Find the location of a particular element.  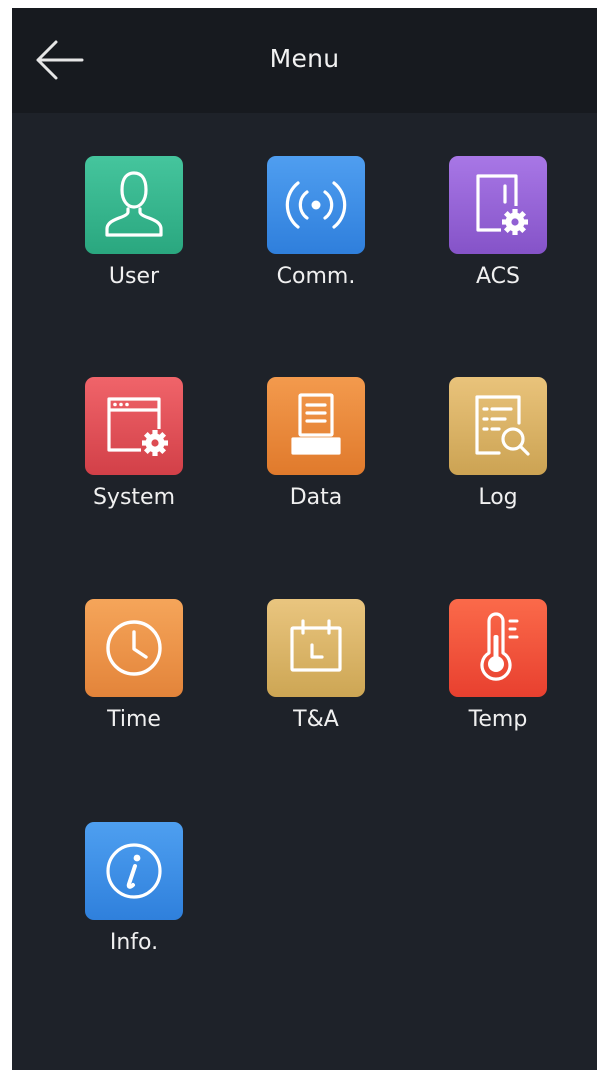

menu-item-label: User is located at coordinates (134, 276).